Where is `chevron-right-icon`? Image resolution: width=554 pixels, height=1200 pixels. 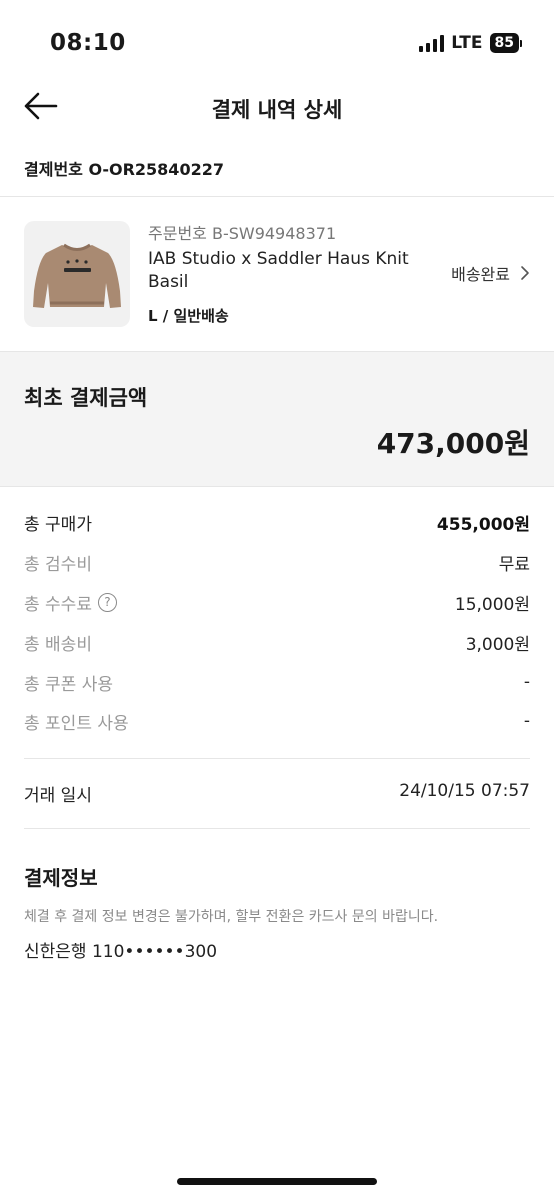 chevron-right-icon is located at coordinates (525, 273).